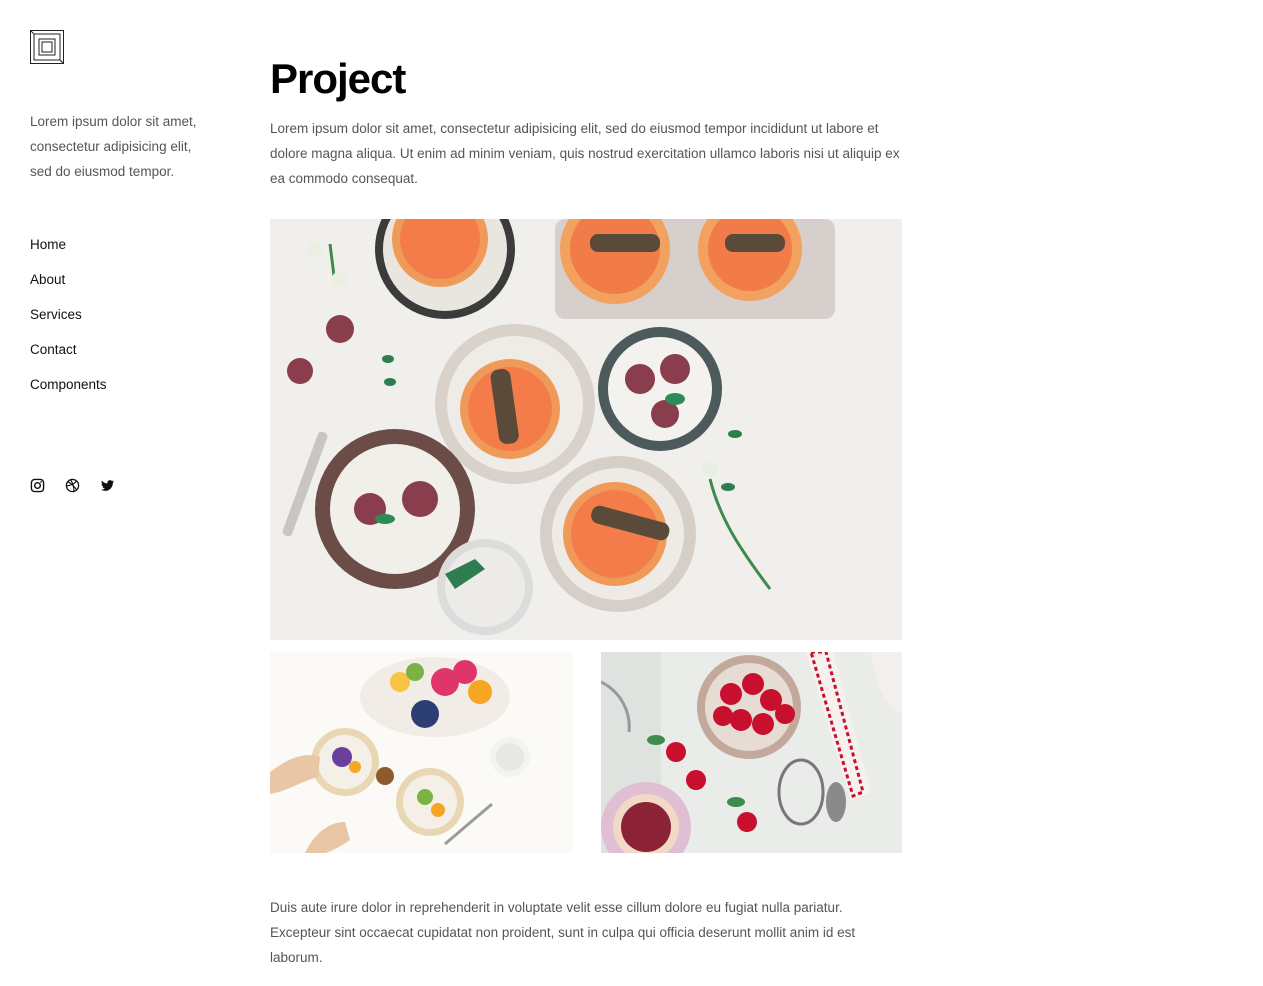 This screenshot has height=986, width=1263. What do you see at coordinates (125, 321) in the screenshot?
I see `main-navigation: Home About Services Contact Components` at bounding box center [125, 321].